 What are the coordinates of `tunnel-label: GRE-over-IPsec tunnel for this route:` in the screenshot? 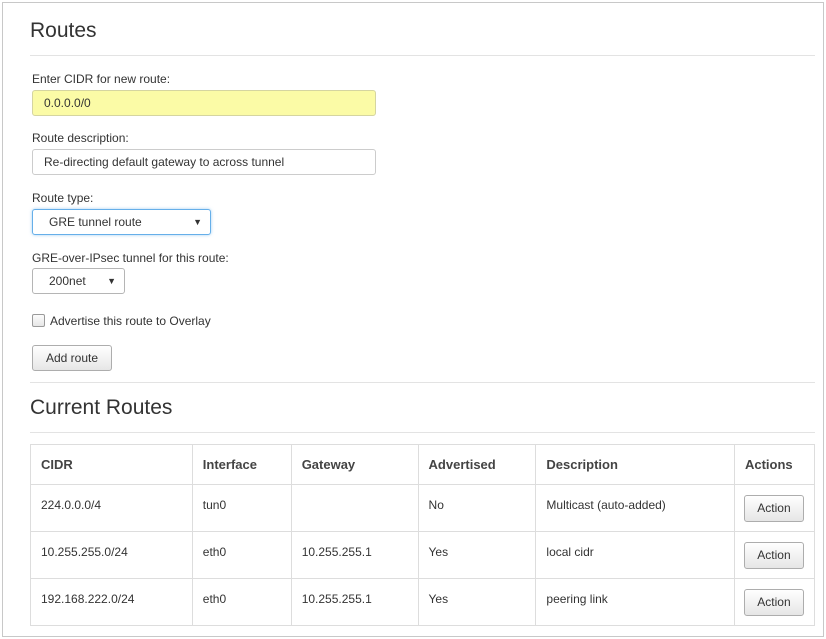 It's located at (130, 258).